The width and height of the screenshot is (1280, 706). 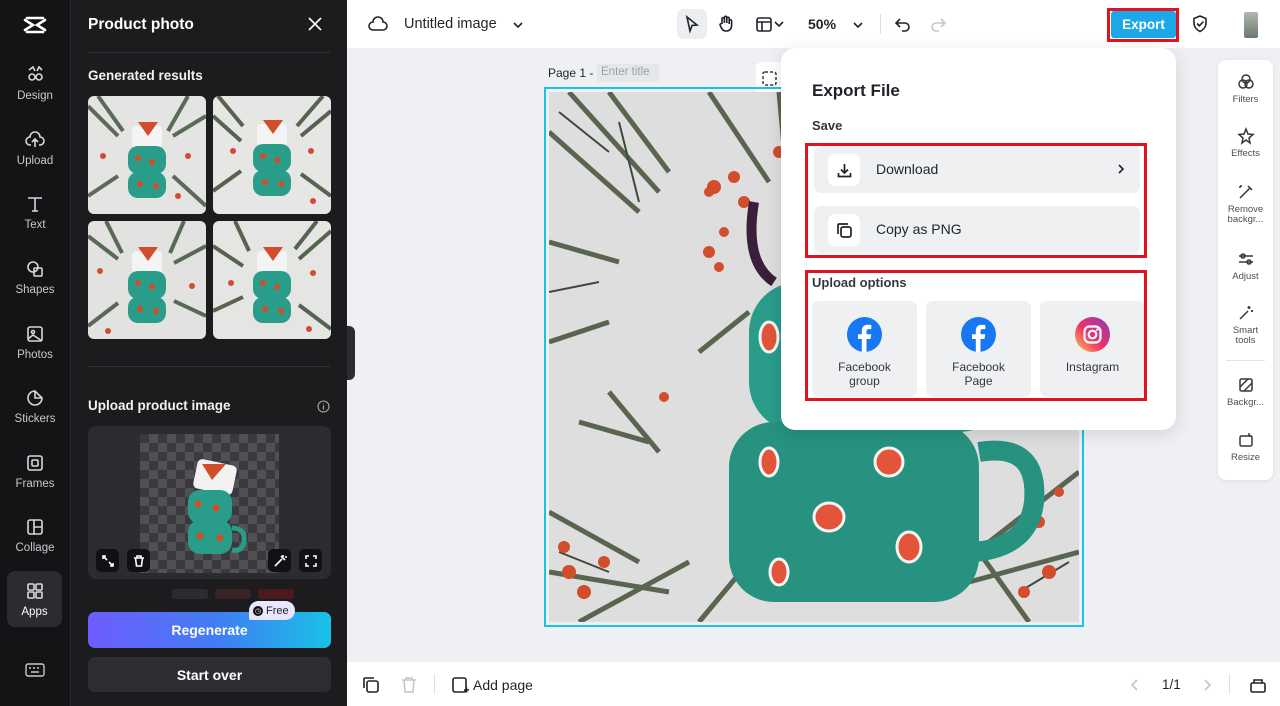 What do you see at coordinates (856, 90) in the screenshot?
I see `export-popup-title: Export File` at bounding box center [856, 90].